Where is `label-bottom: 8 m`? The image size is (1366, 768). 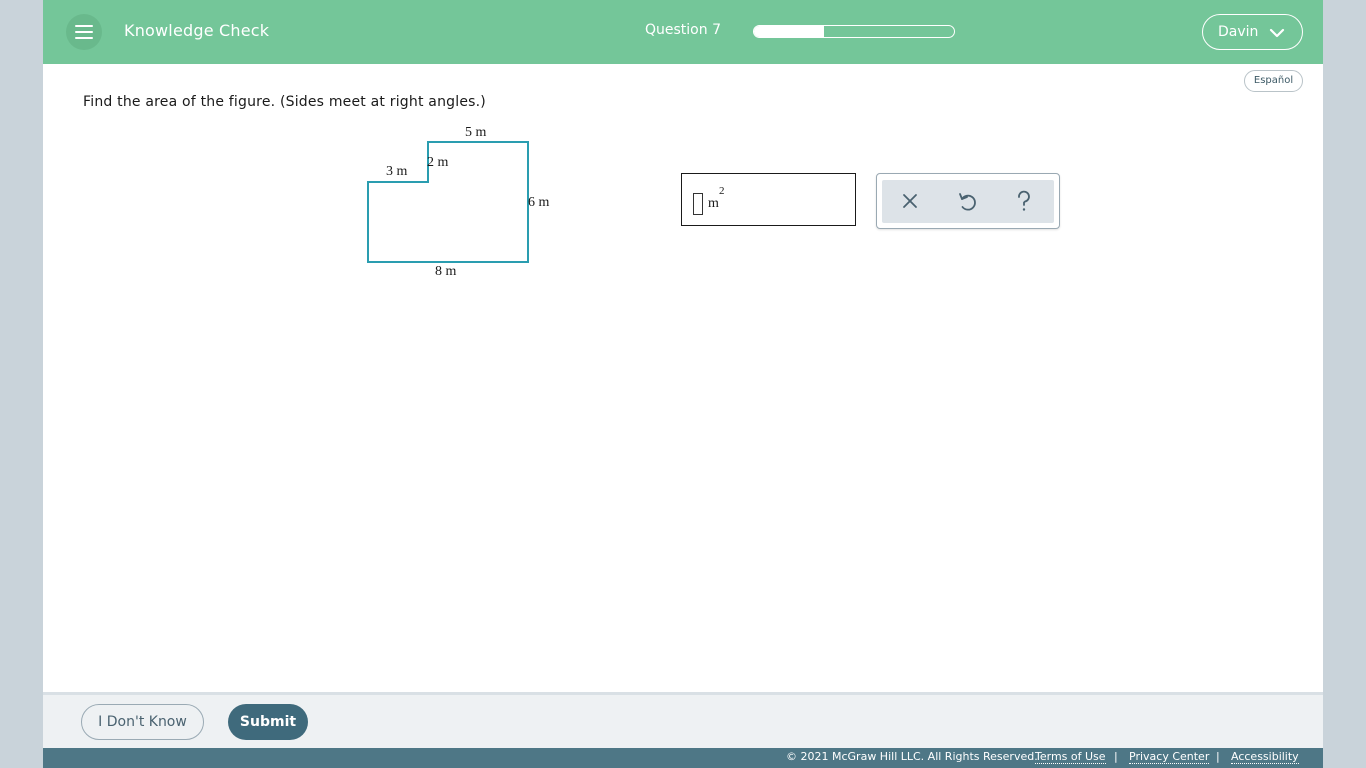
label-bottom: 8 m is located at coordinates (446, 271).